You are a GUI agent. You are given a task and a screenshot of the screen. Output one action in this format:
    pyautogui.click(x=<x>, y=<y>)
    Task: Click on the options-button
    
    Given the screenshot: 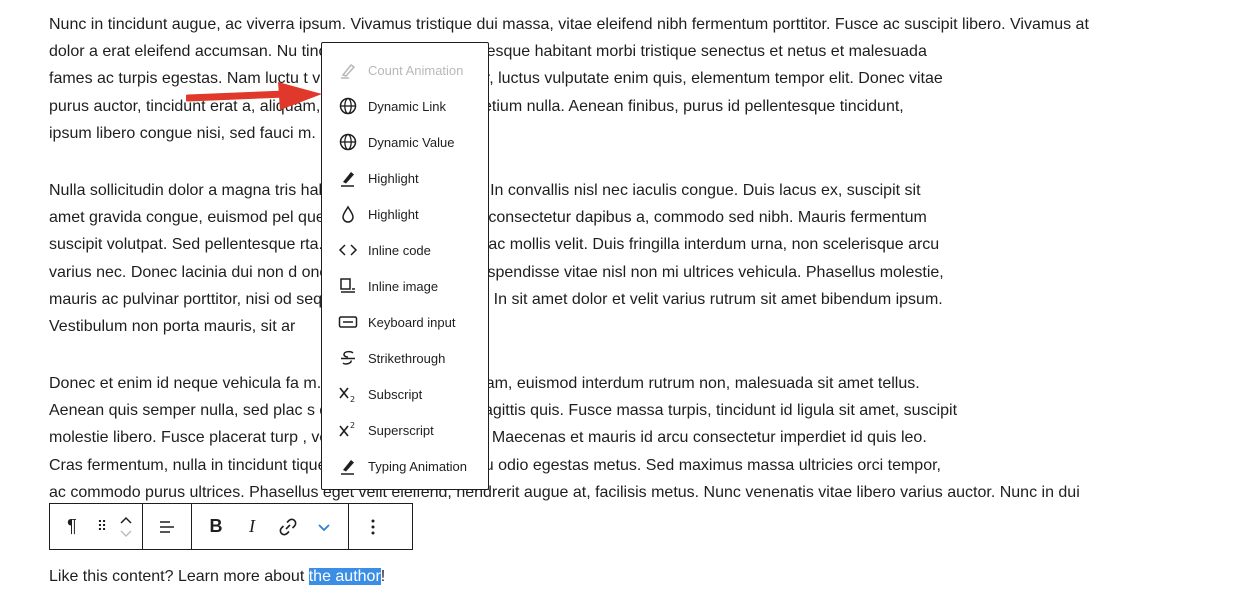 What is the action you would take?
    pyautogui.click(x=373, y=526)
    